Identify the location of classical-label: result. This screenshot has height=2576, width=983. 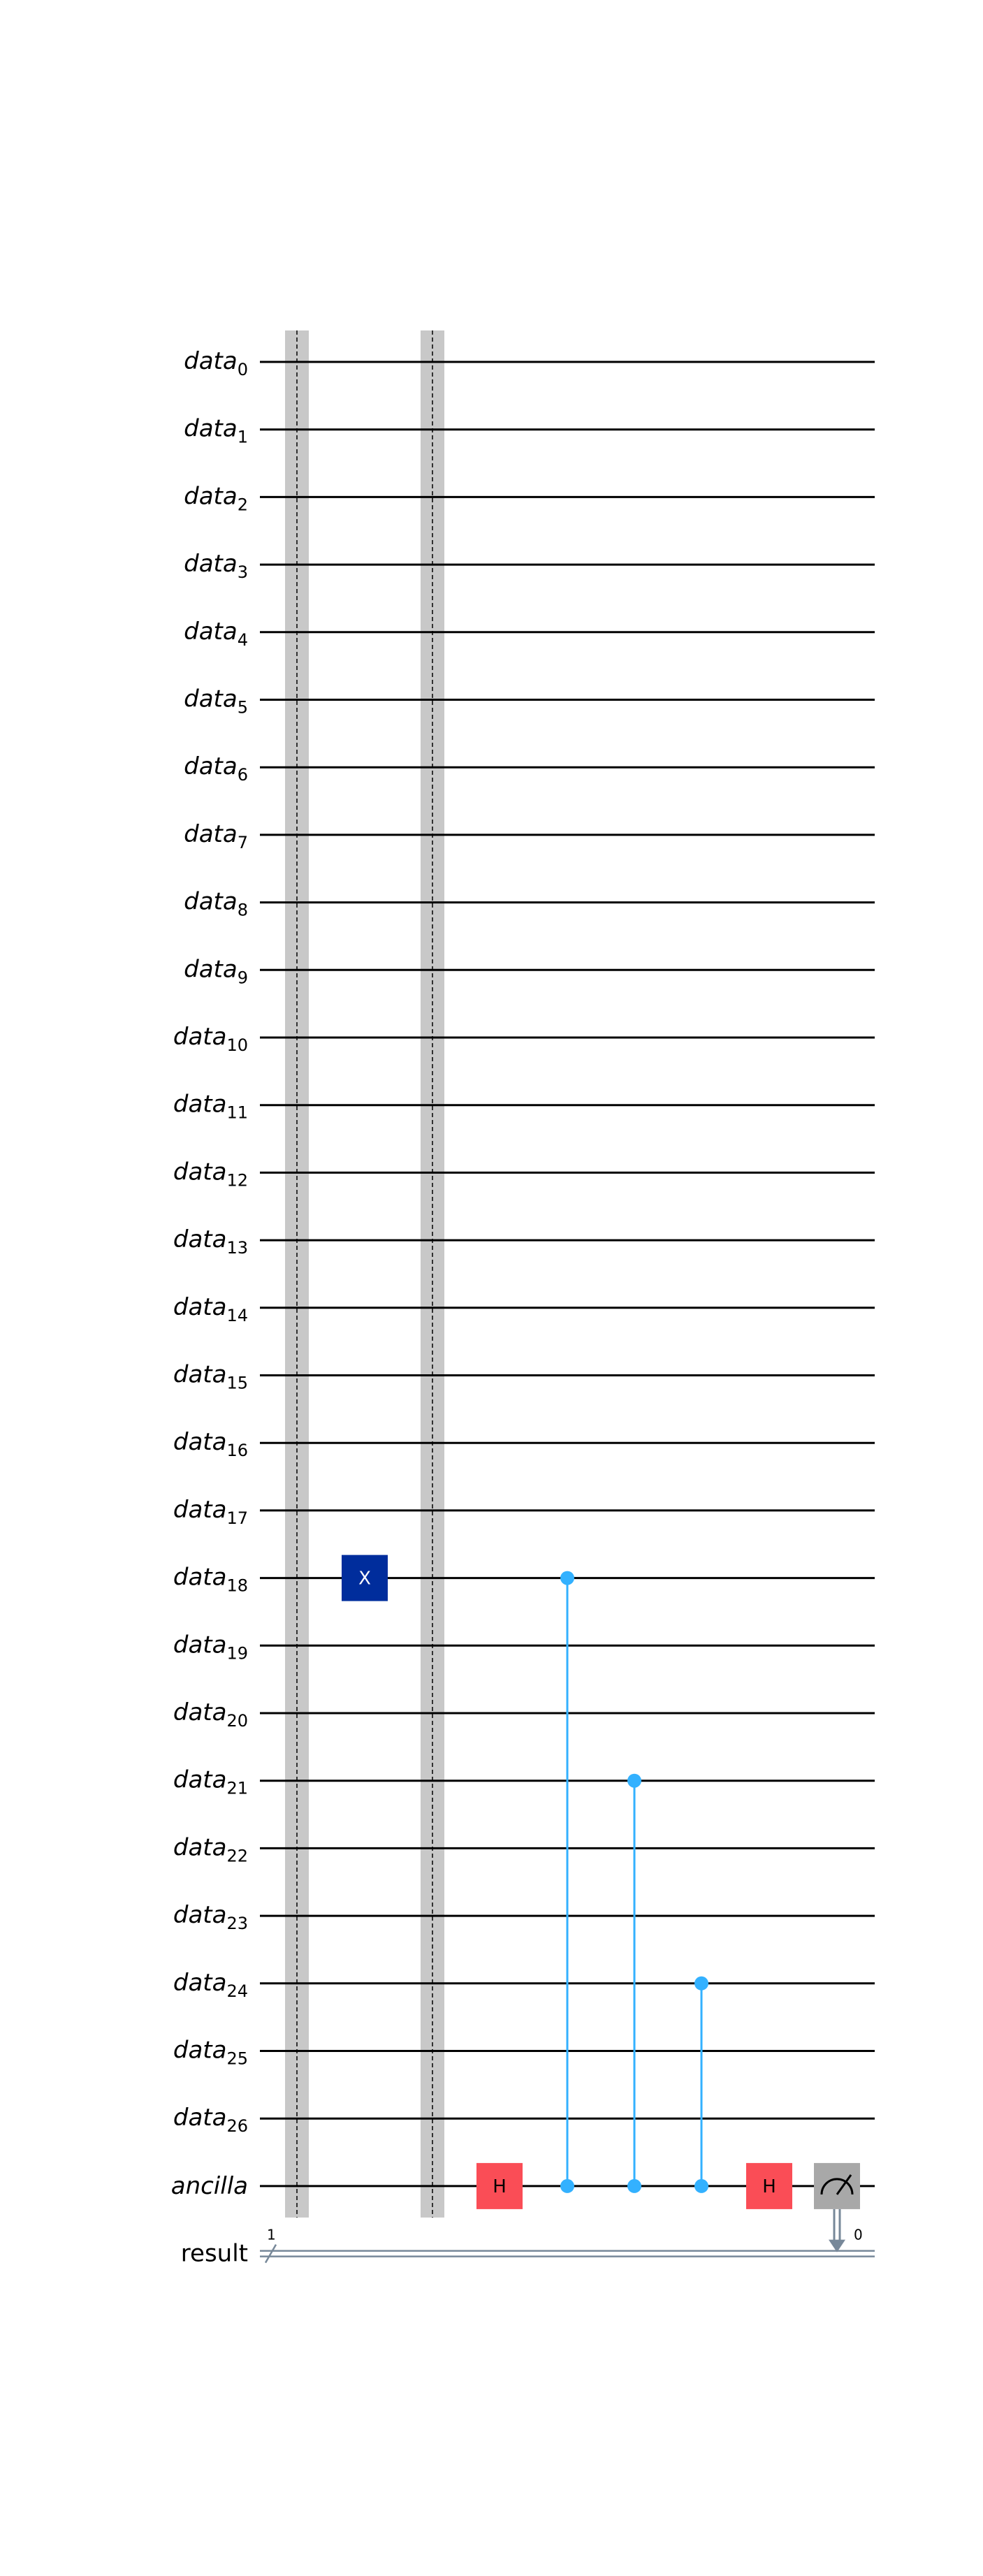
(214, 2254).